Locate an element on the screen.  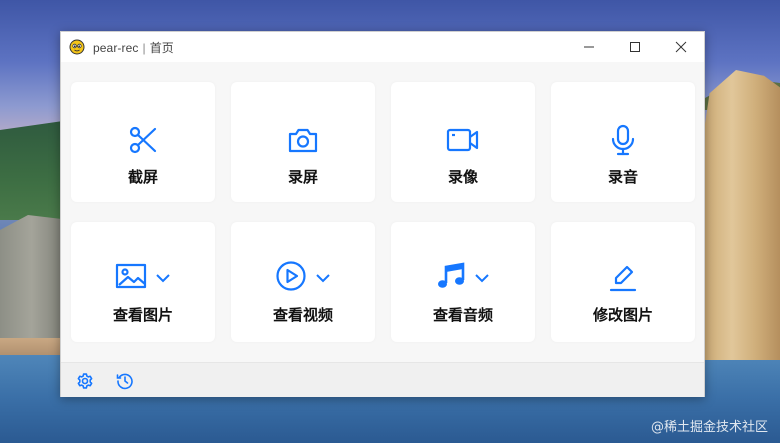
scissors-icon is located at coordinates (143, 140).